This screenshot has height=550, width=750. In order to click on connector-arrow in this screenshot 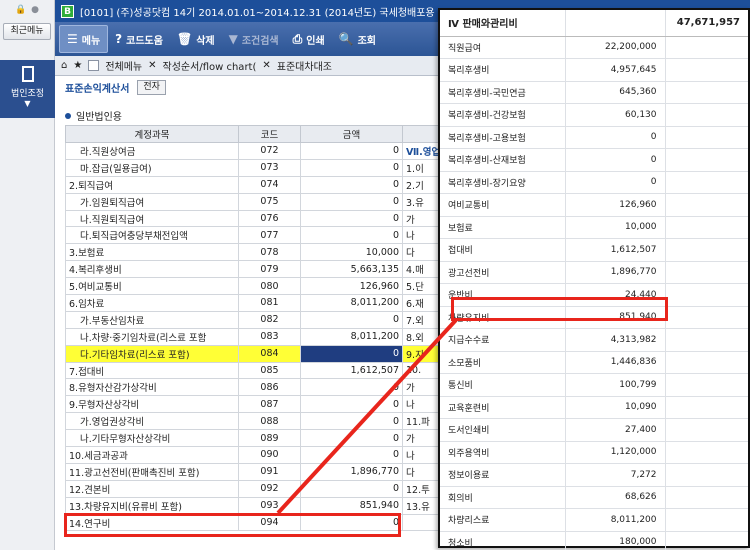, I will do `click(367, 416)`.